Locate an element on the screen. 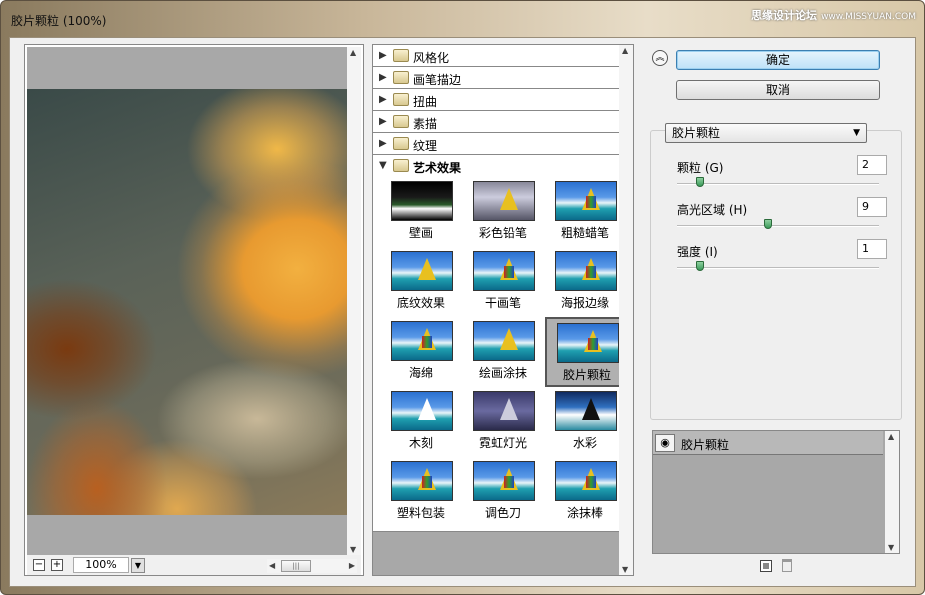 The width and height of the screenshot is (925, 595). filter-label: 水彩 is located at coordinates (584, 443).